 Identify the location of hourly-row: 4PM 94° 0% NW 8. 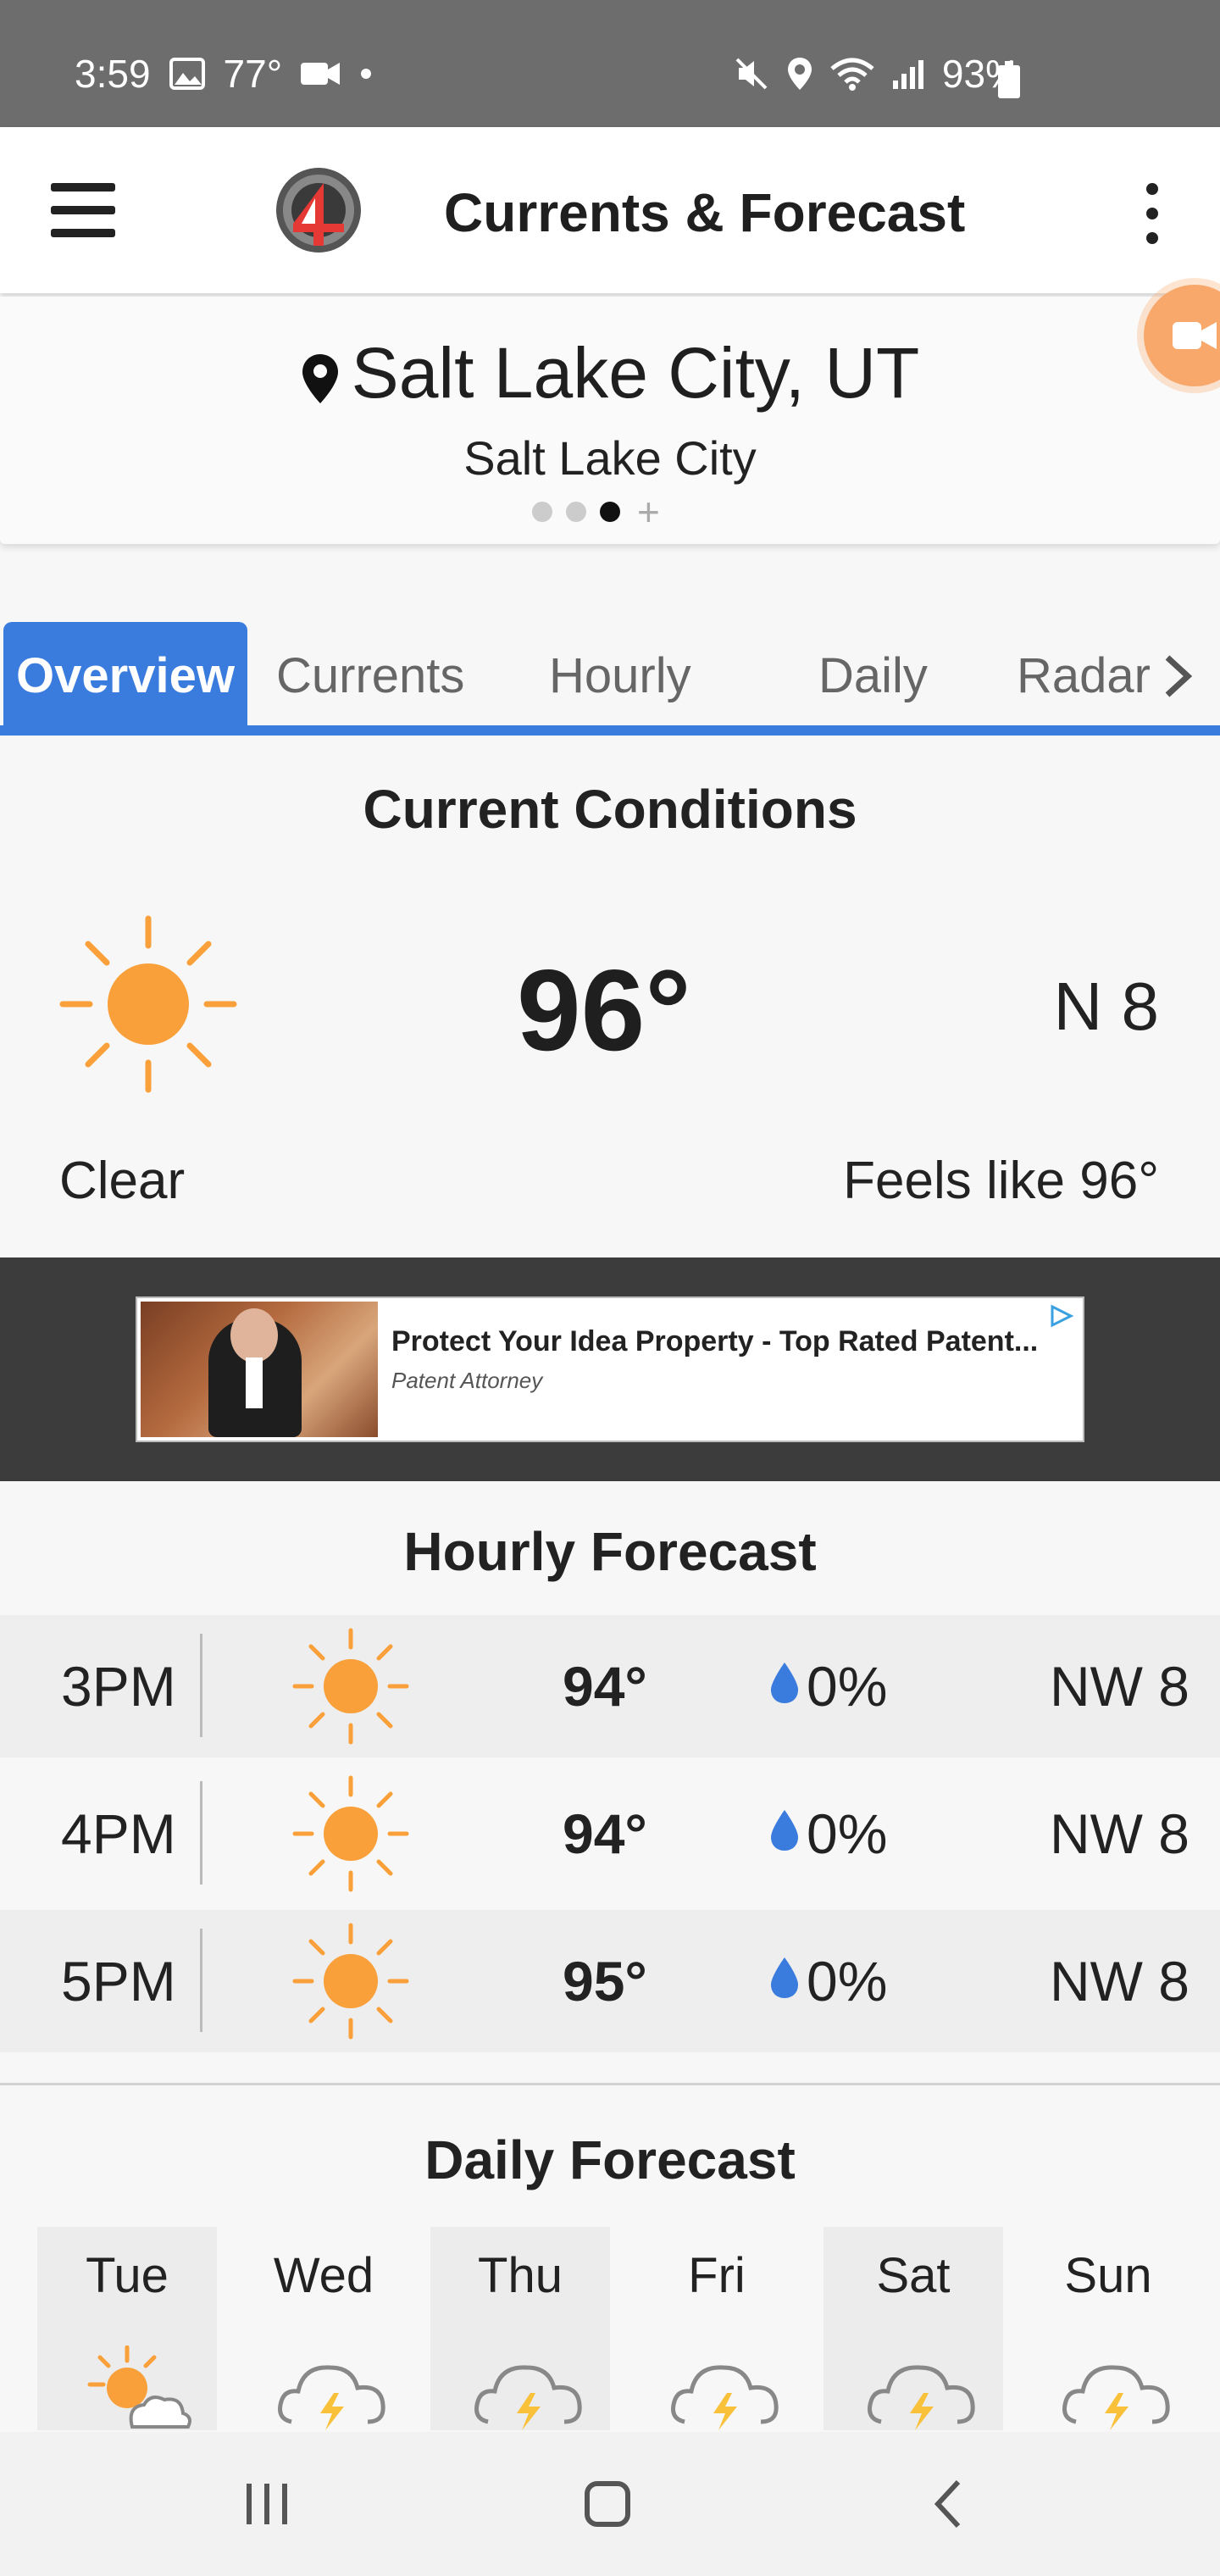
(610, 1834).